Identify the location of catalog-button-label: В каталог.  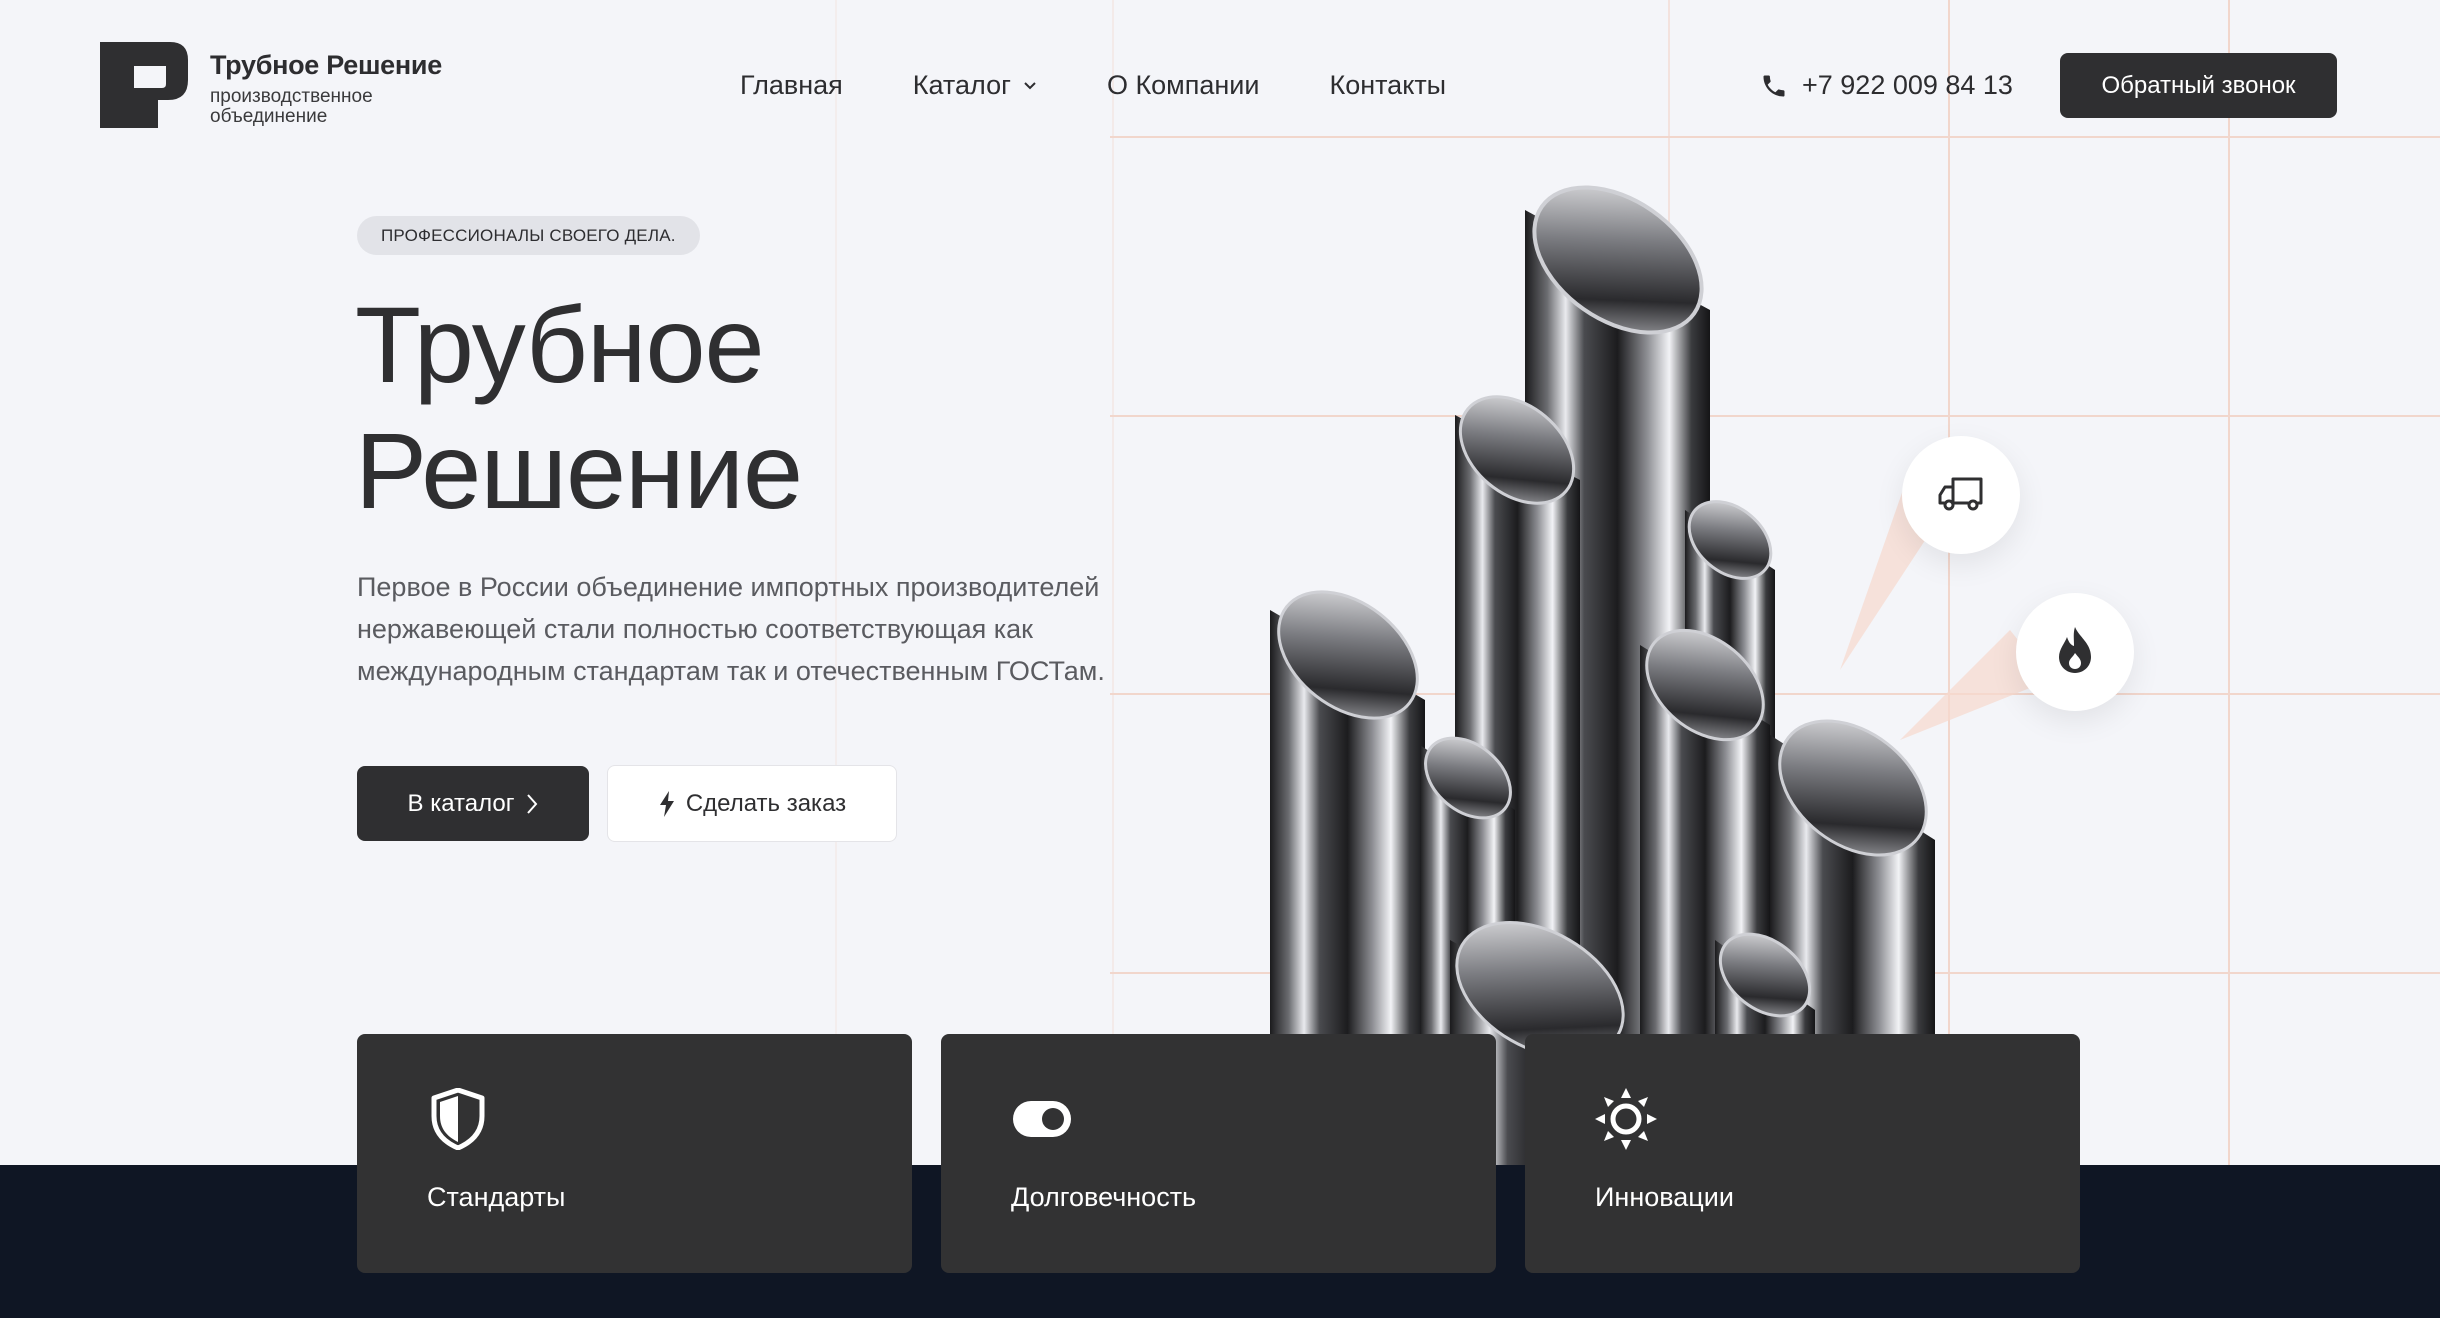
(461, 803).